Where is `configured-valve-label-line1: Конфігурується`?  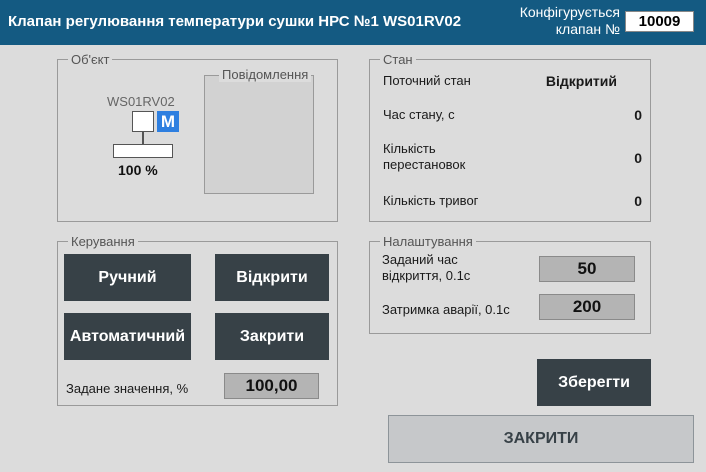 configured-valve-label-line1: Конфігурується is located at coordinates (569, 12).